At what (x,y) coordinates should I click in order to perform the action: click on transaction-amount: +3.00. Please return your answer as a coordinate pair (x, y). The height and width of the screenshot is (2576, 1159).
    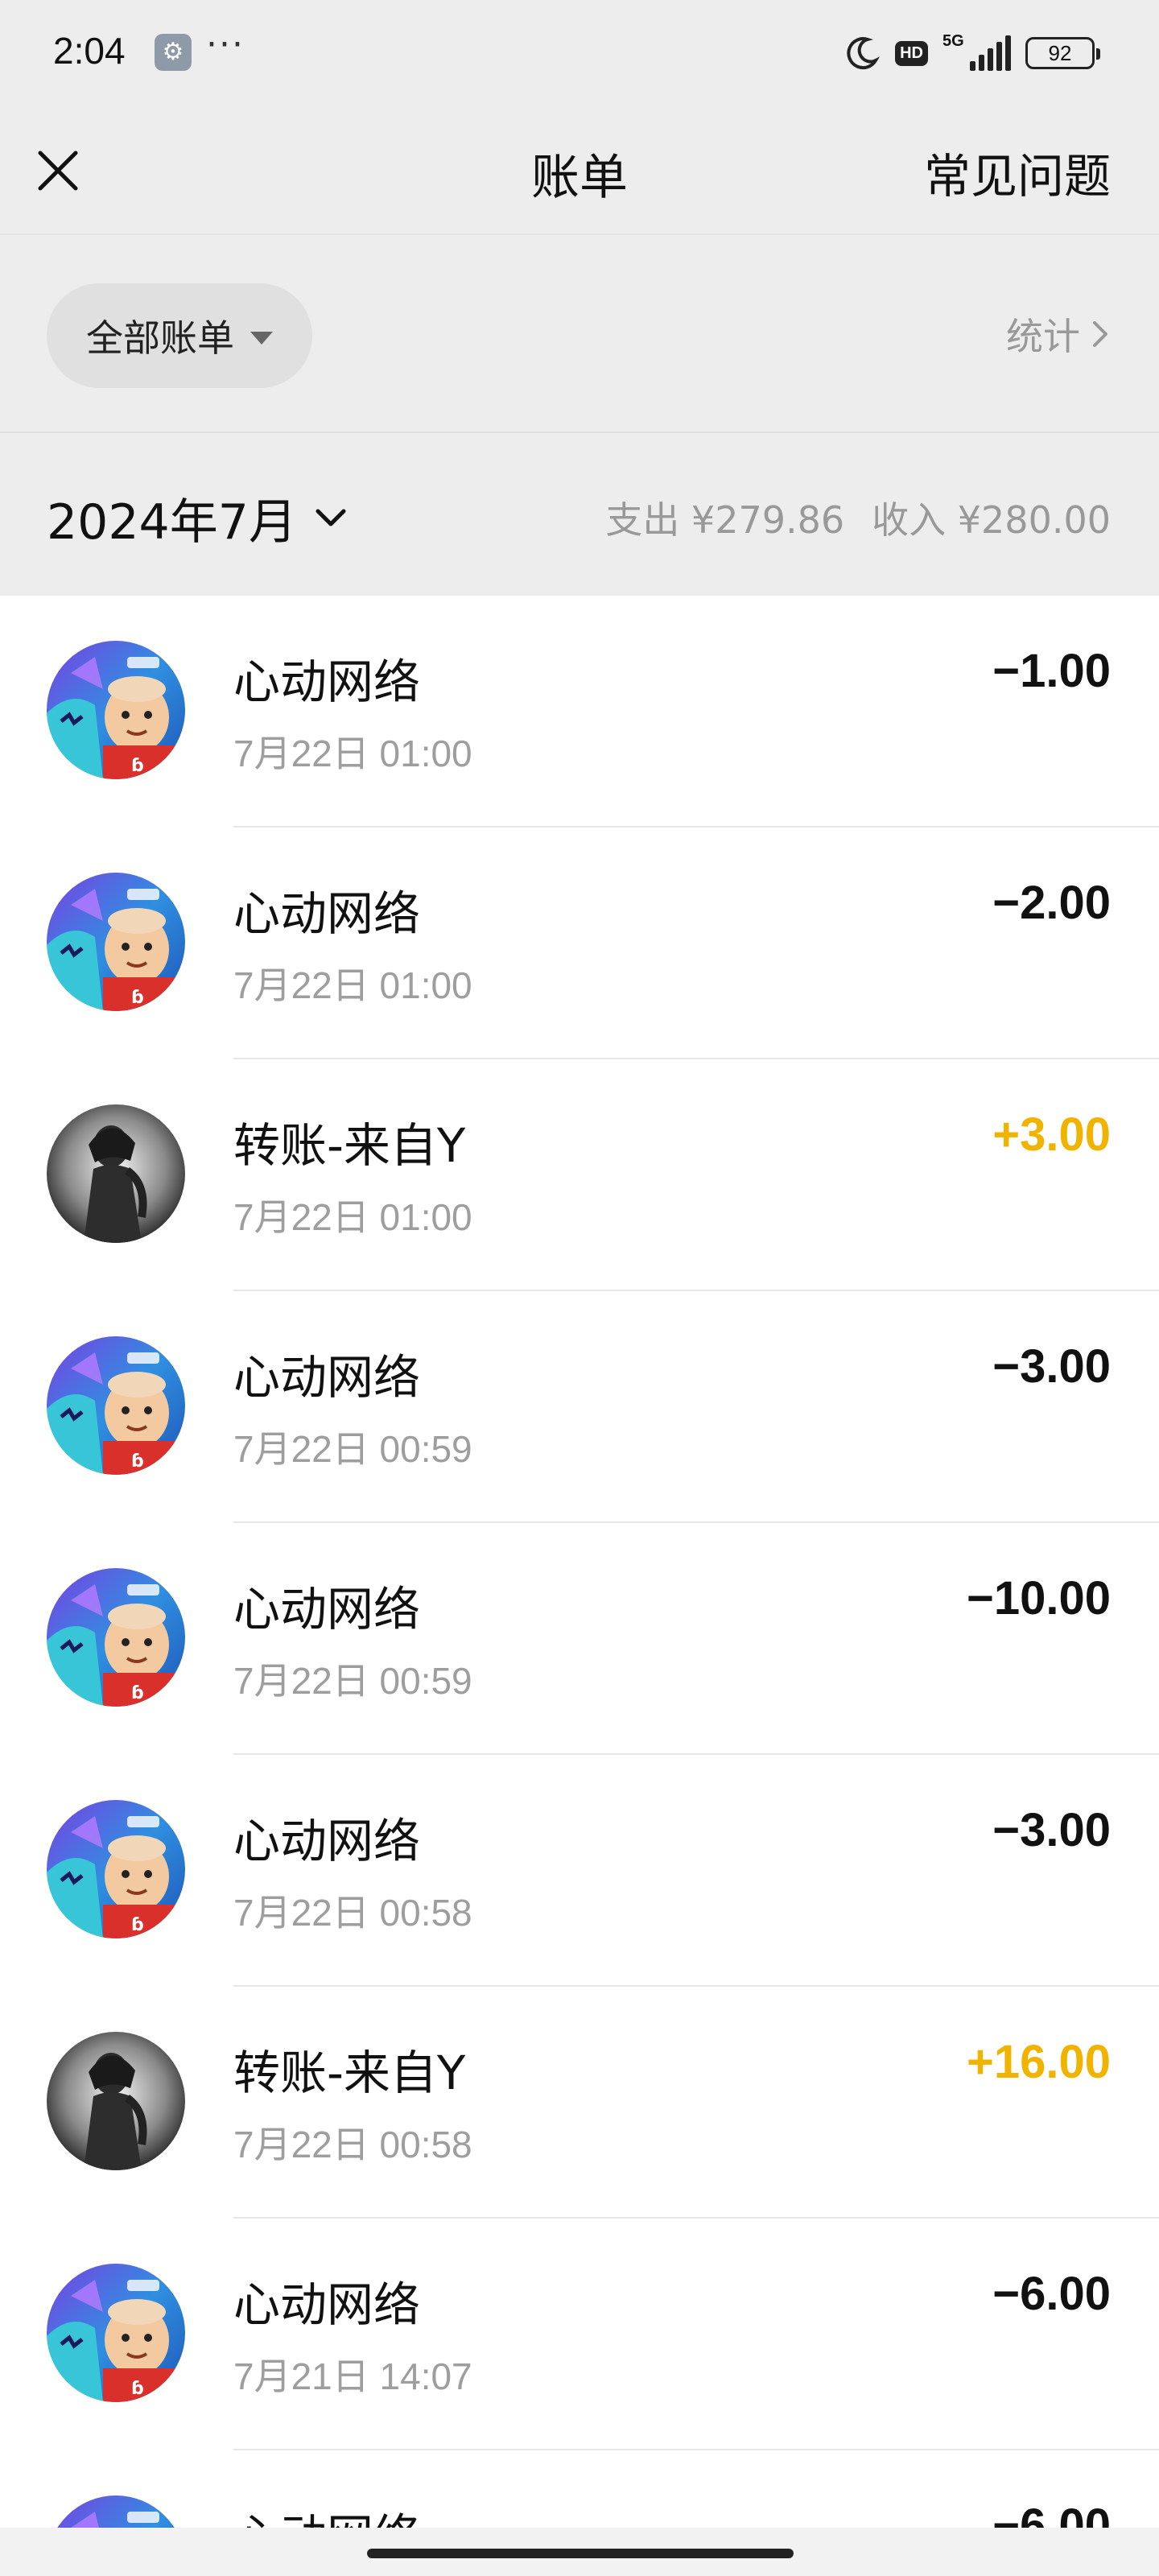
    Looking at the image, I should click on (1051, 1134).